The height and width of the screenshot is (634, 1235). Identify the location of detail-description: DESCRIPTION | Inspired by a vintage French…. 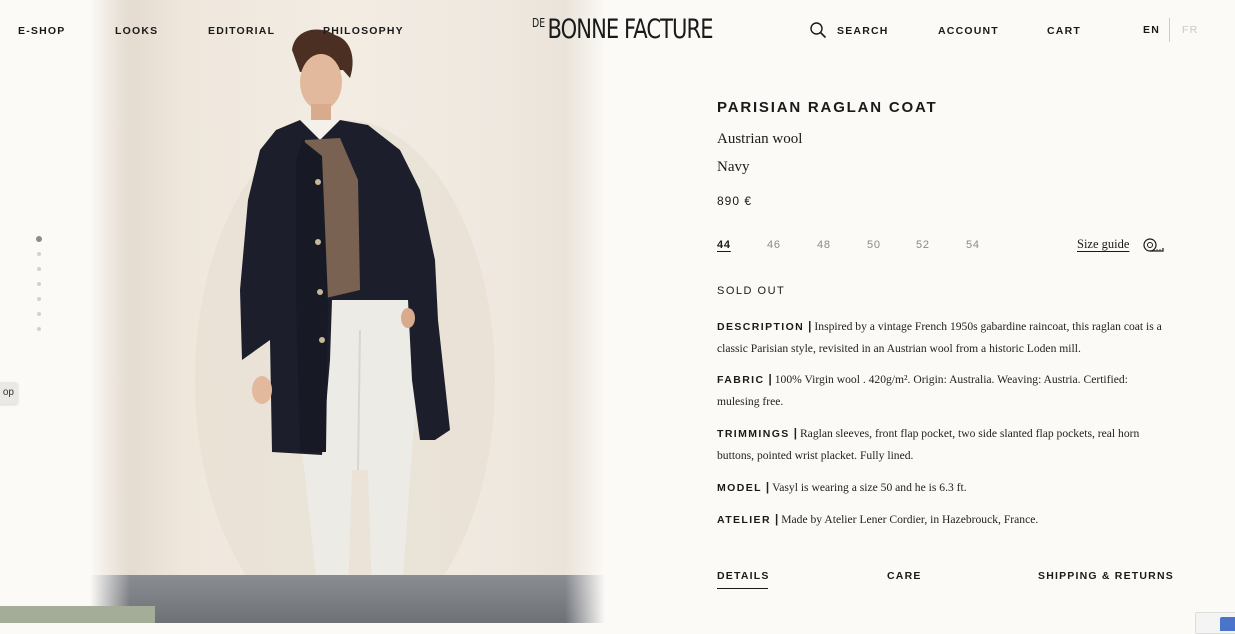
(939, 337).